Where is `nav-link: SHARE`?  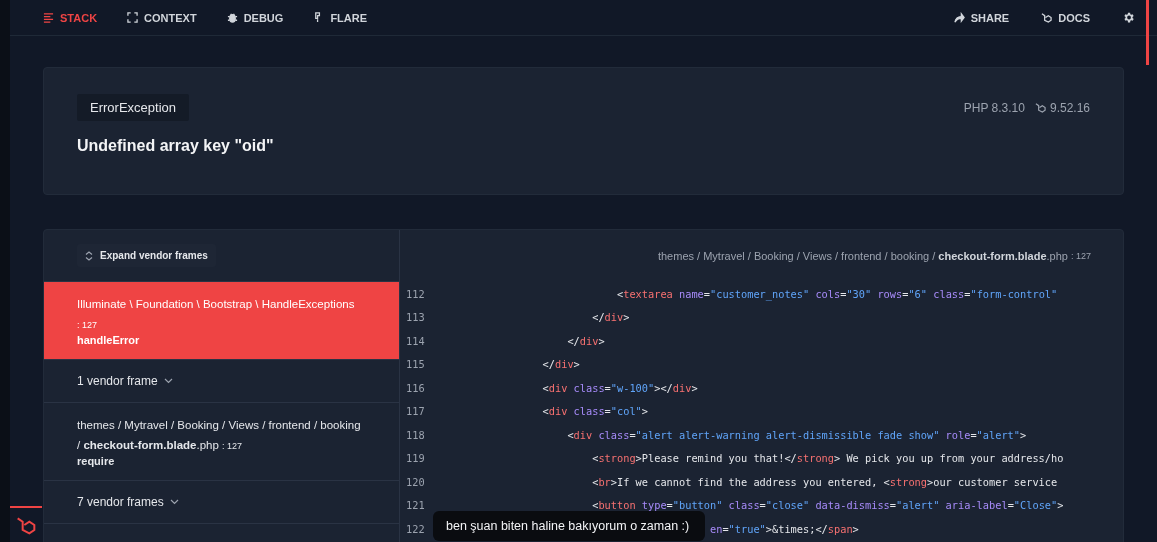
nav-link: SHARE is located at coordinates (981, 17).